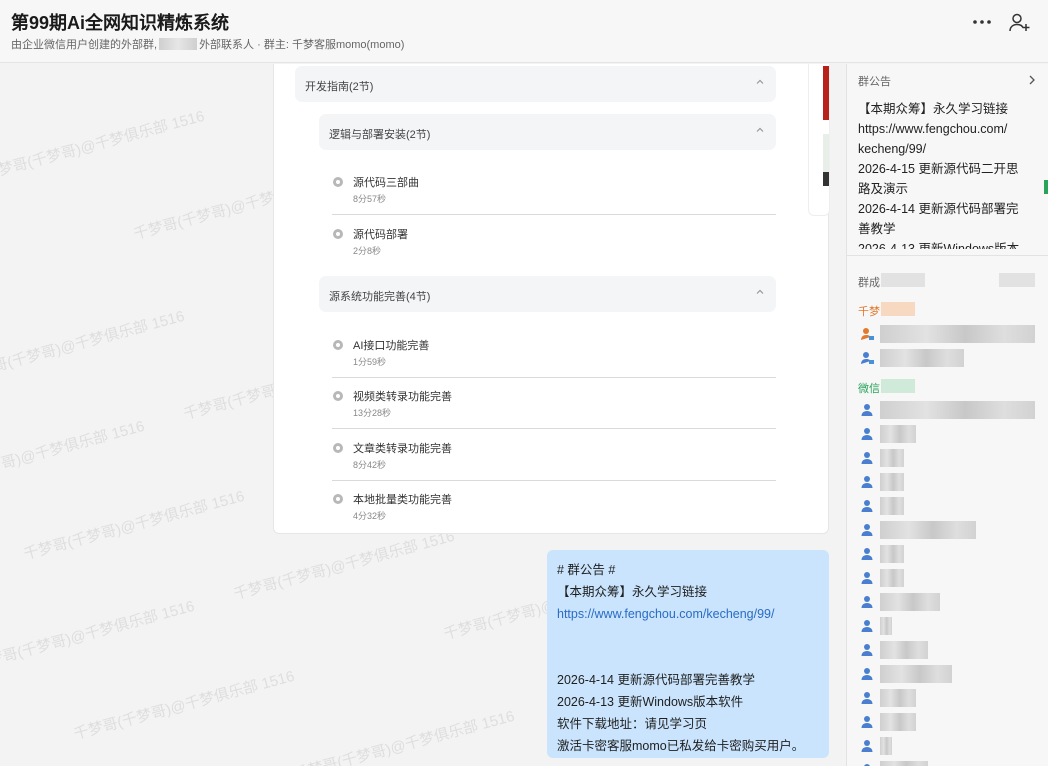  Describe the element at coordinates (386, 183) in the screenshot. I see `lesson-name: 源代码三部曲` at that location.